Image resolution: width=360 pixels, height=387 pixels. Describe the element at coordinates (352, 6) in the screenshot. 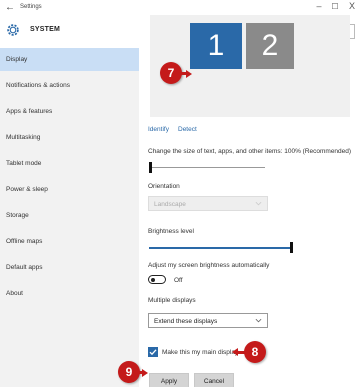

I see `close-button: X` at that location.